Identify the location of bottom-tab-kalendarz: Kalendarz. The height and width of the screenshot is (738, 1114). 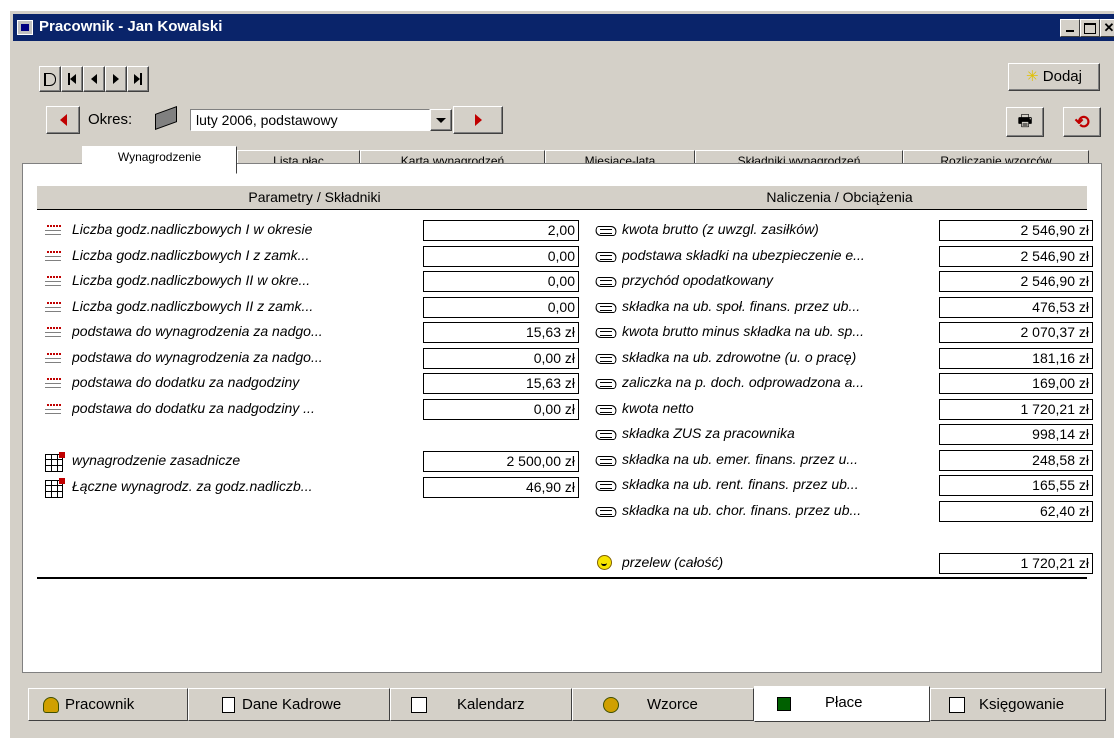
(481, 704).